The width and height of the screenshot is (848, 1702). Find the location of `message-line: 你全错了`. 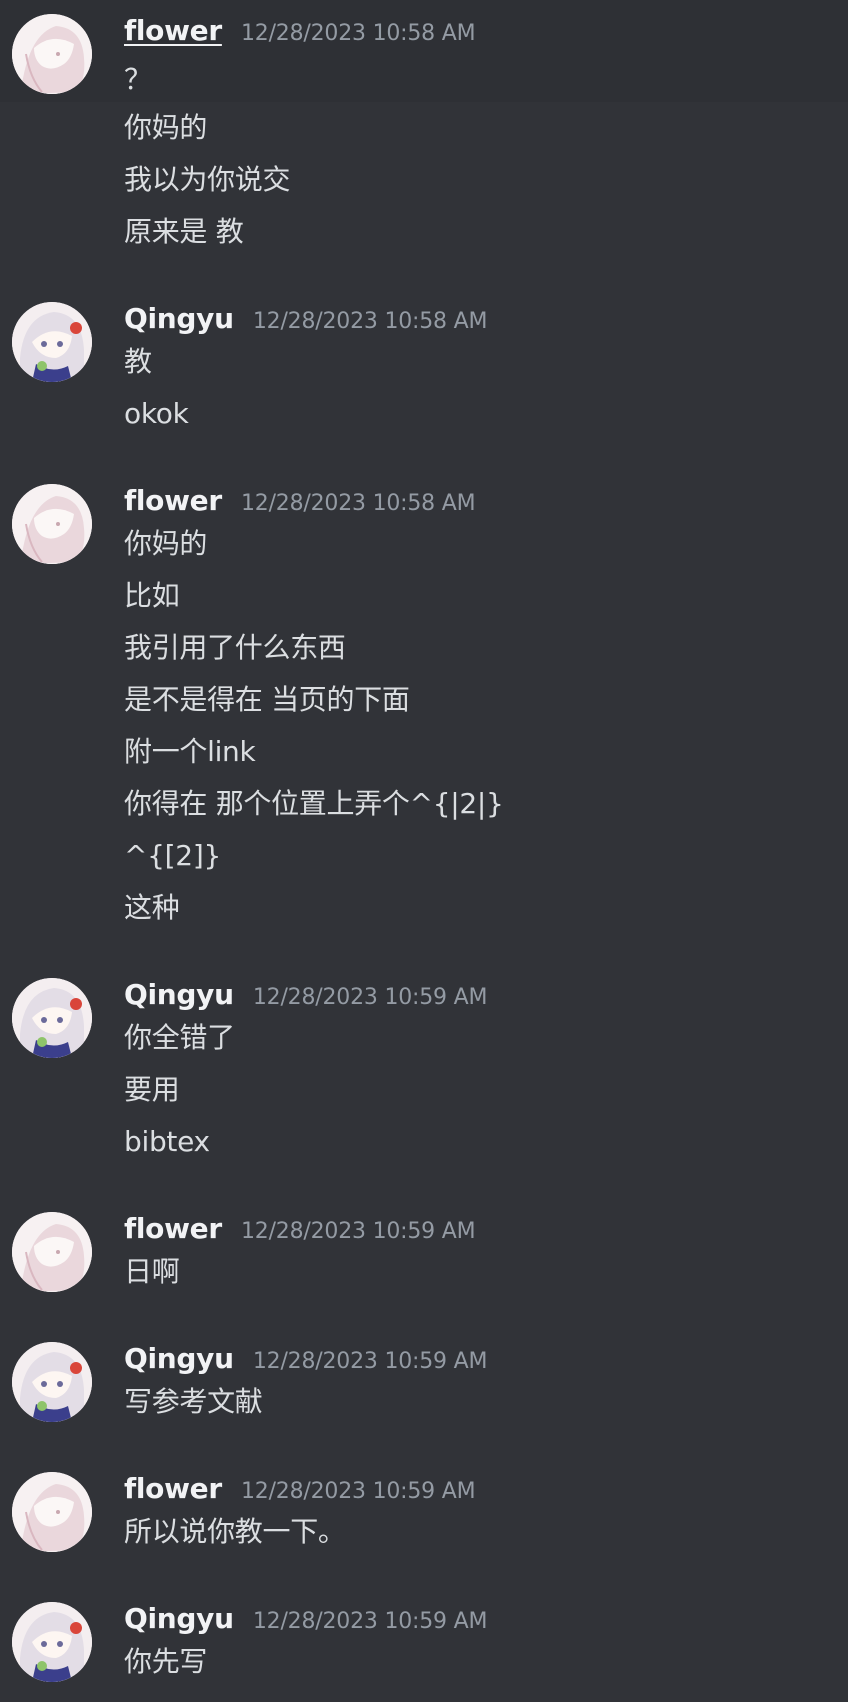

message-line: 你全错了 is located at coordinates (179, 1037).